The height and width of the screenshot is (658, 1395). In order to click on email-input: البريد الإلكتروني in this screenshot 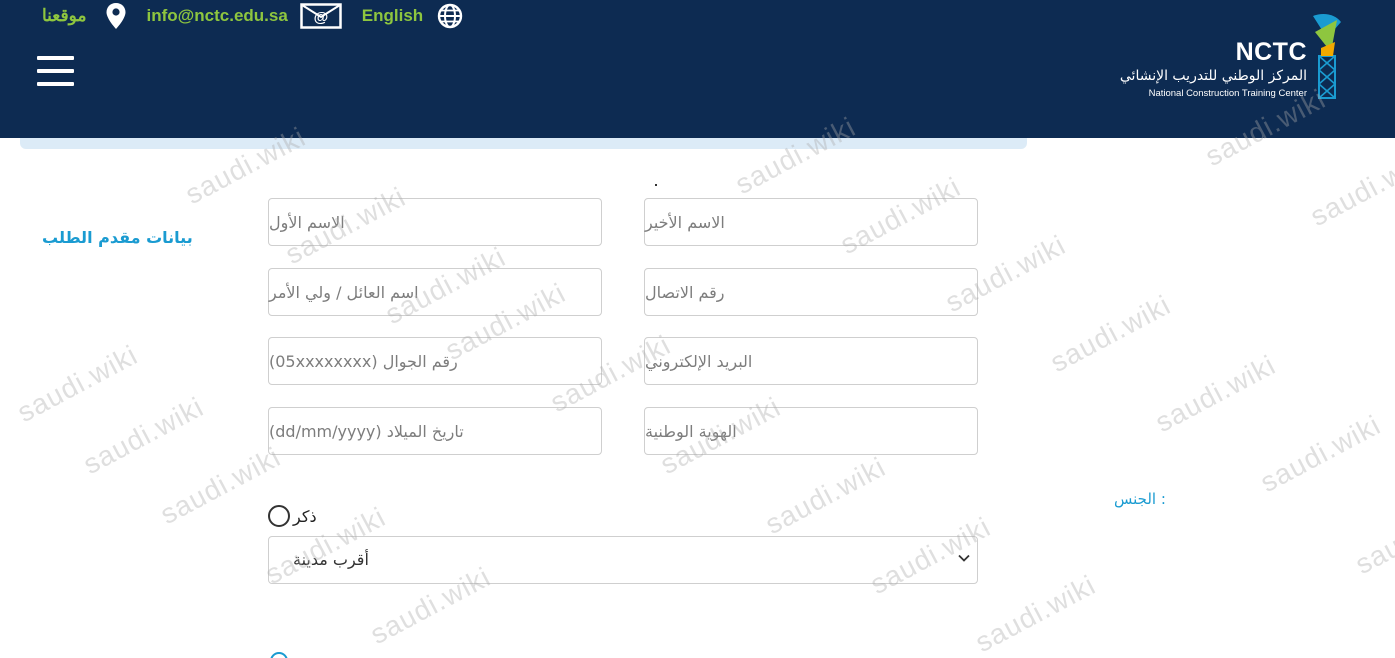, I will do `click(811, 361)`.